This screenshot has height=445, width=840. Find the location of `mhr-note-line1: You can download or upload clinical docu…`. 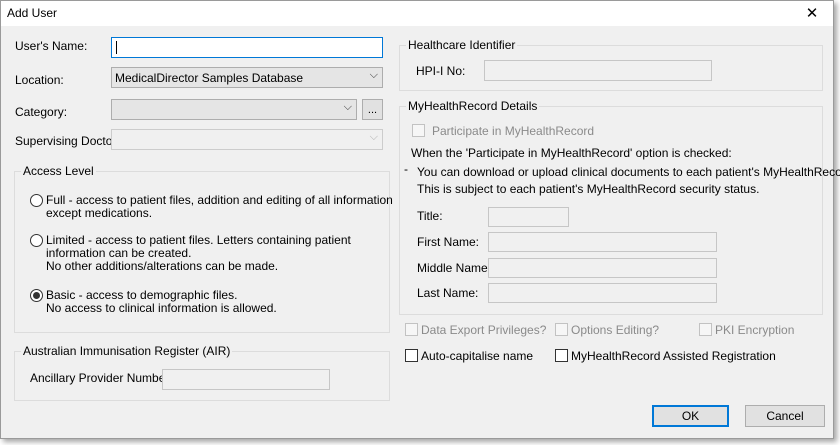

mhr-note-line1: You can download or upload clinical docu… is located at coordinates (628, 172).